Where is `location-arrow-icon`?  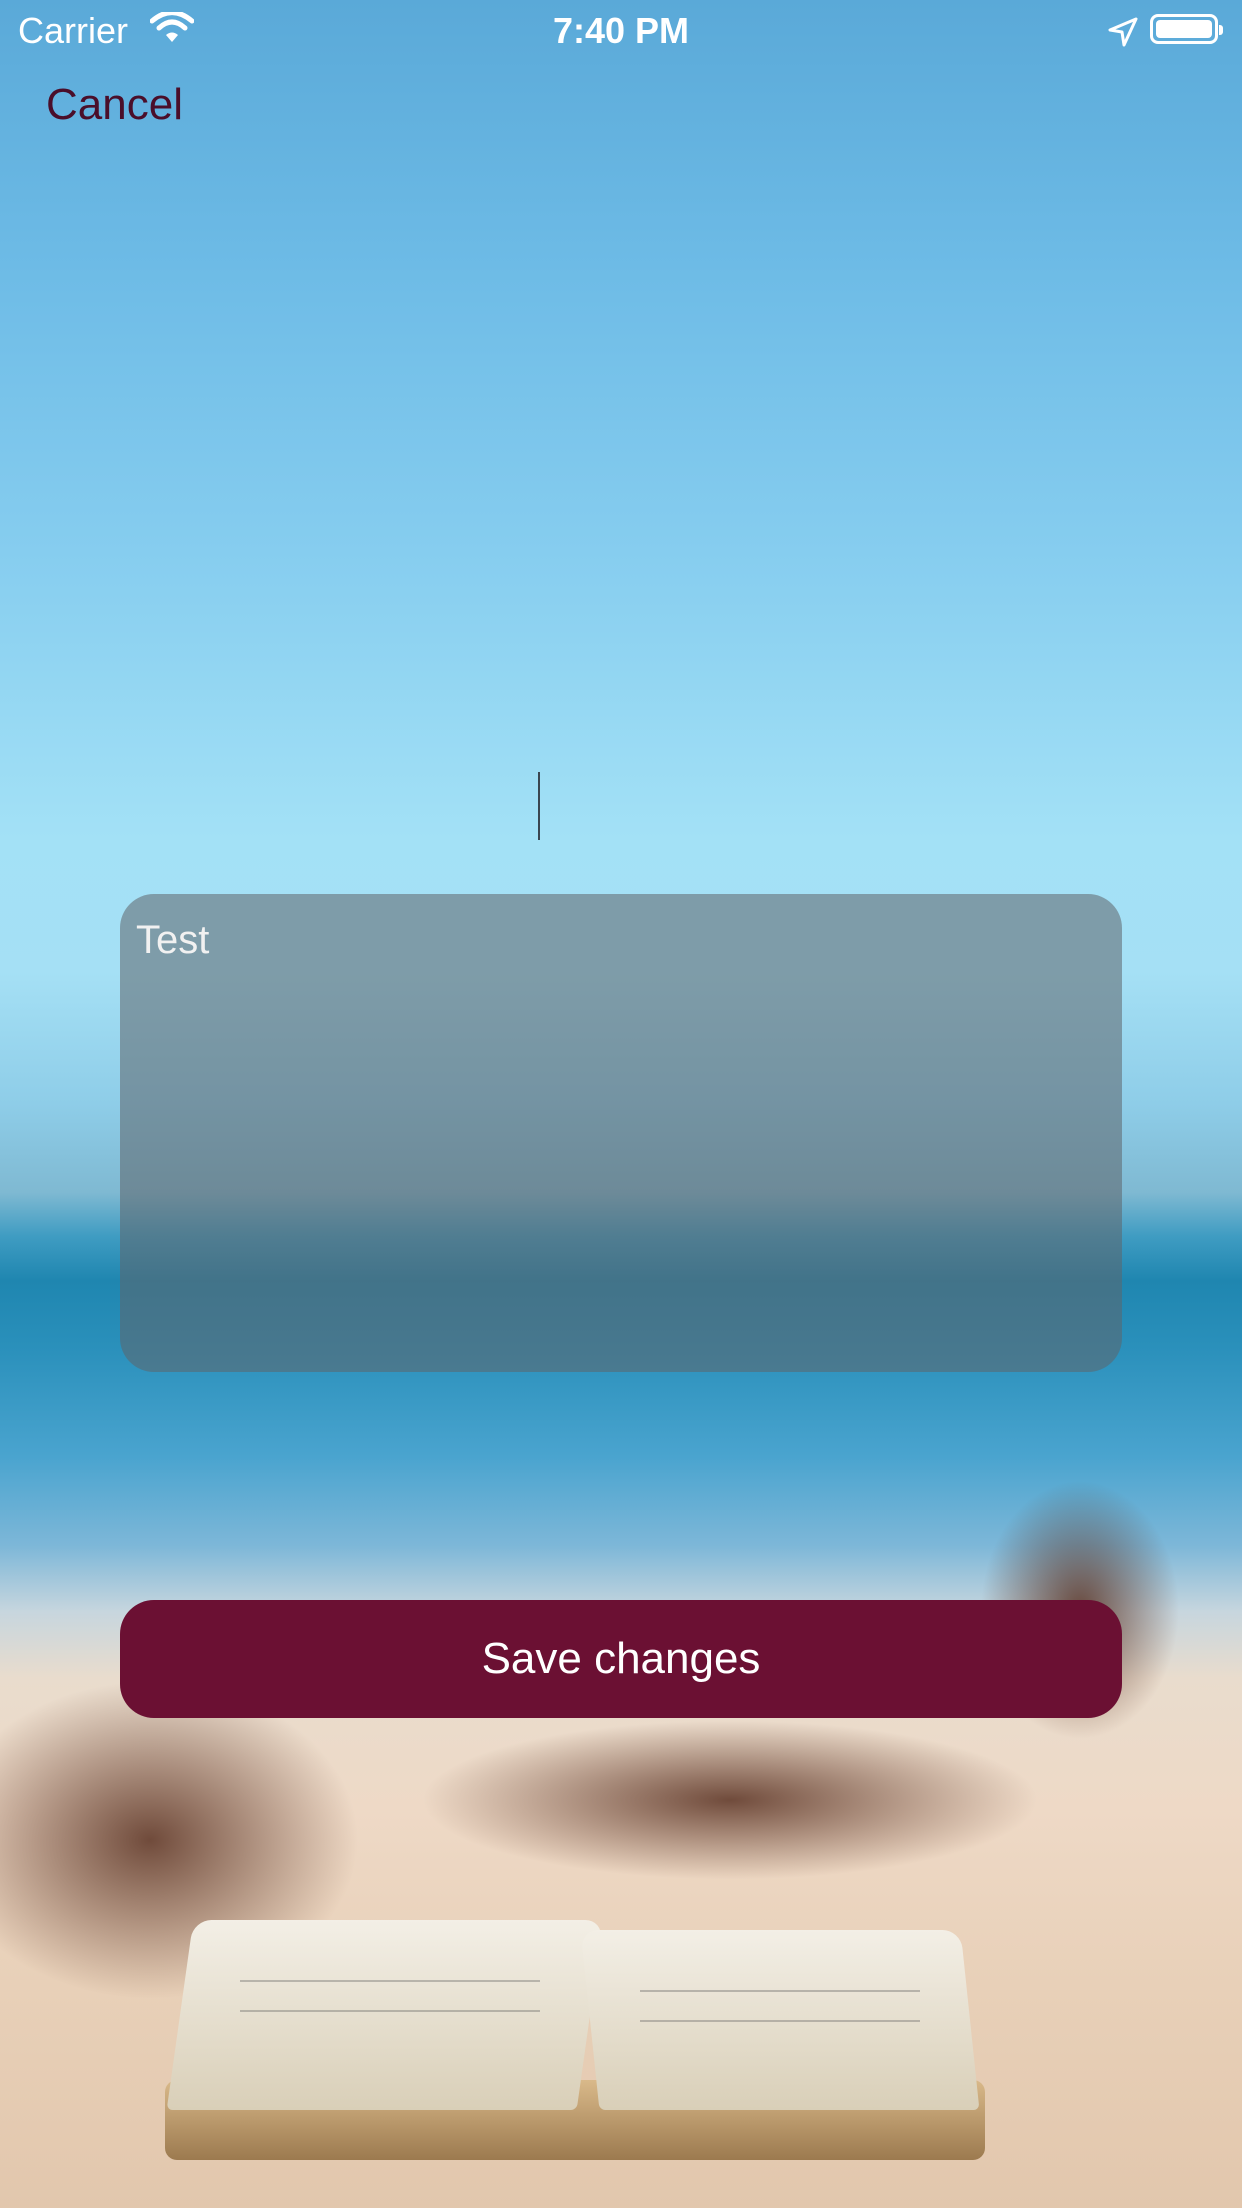
location-arrow-icon is located at coordinates (1123, 35).